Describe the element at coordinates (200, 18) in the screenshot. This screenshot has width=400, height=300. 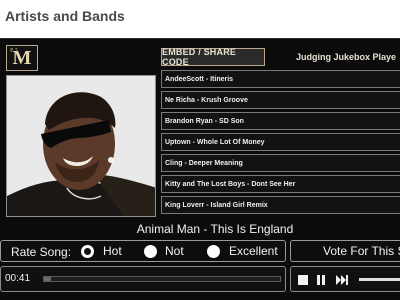
I see `page-header: Artists and Bands` at that location.